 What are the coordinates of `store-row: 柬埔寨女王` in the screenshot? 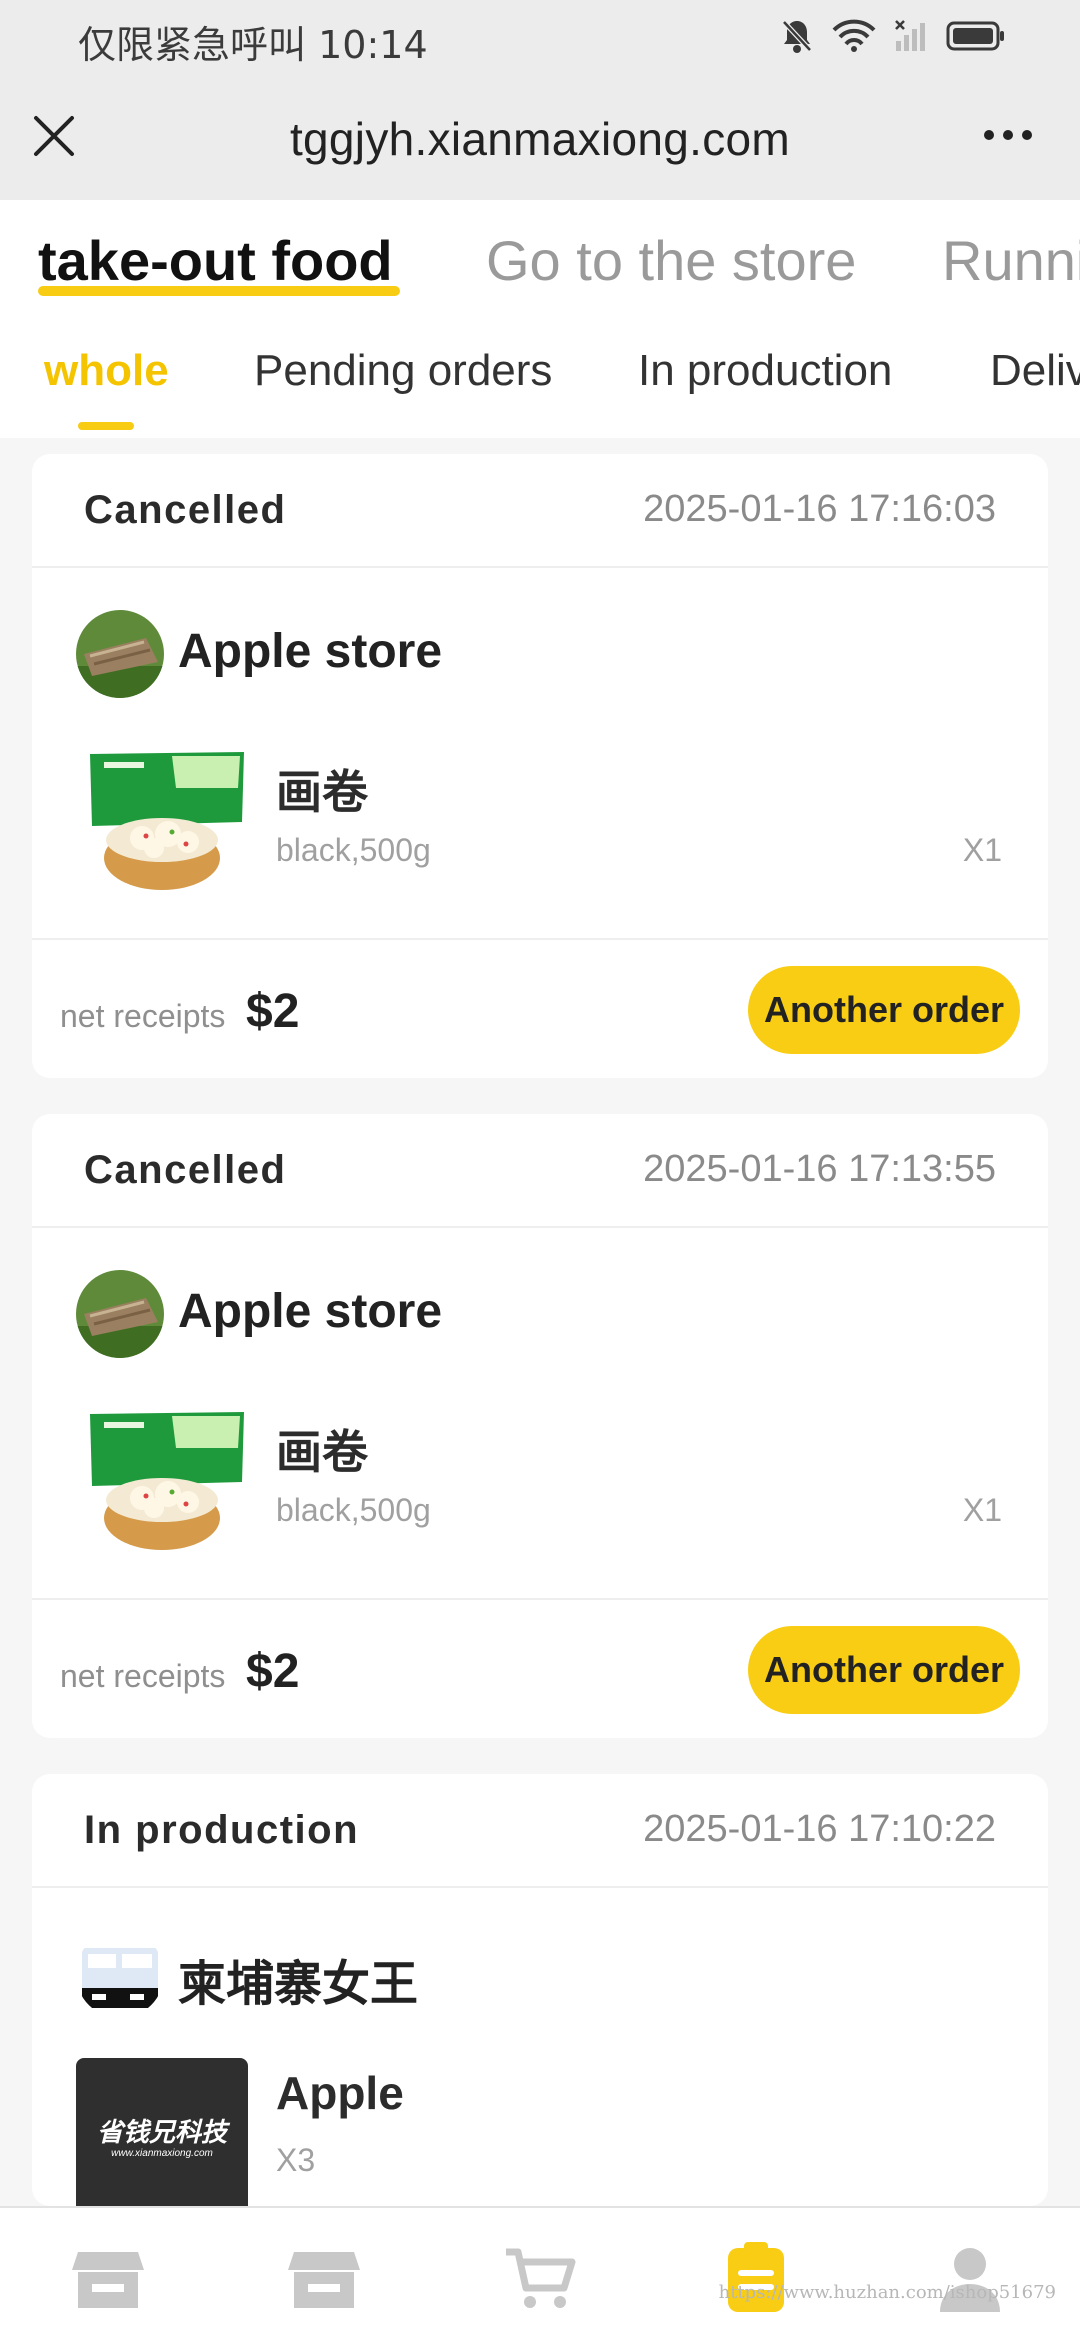 It's located at (540, 1973).